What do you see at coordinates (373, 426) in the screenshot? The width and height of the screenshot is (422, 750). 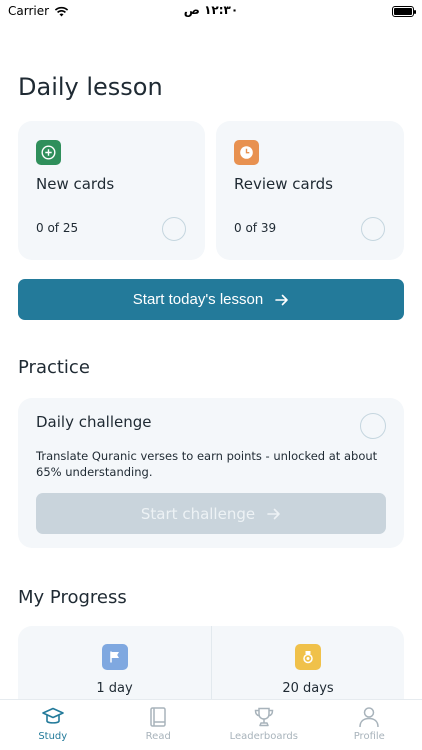 I see `daily-challenge-progress-ring` at bounding box center [373, 426].